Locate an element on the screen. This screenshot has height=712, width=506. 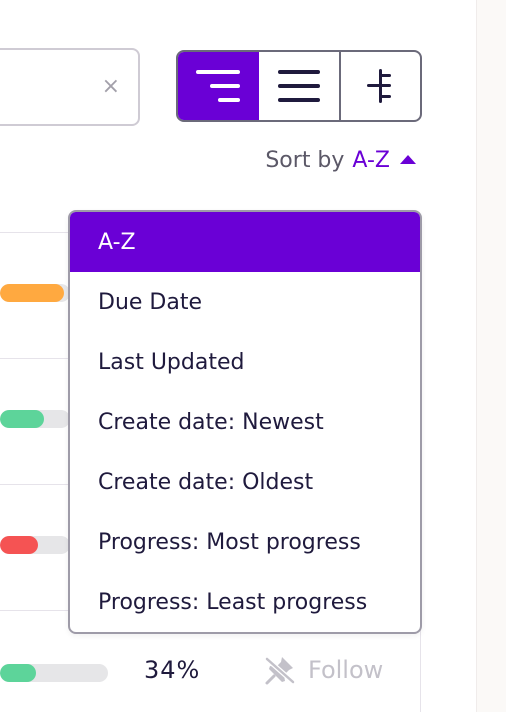
caret-up-icon is located at coordinates (408, 159).